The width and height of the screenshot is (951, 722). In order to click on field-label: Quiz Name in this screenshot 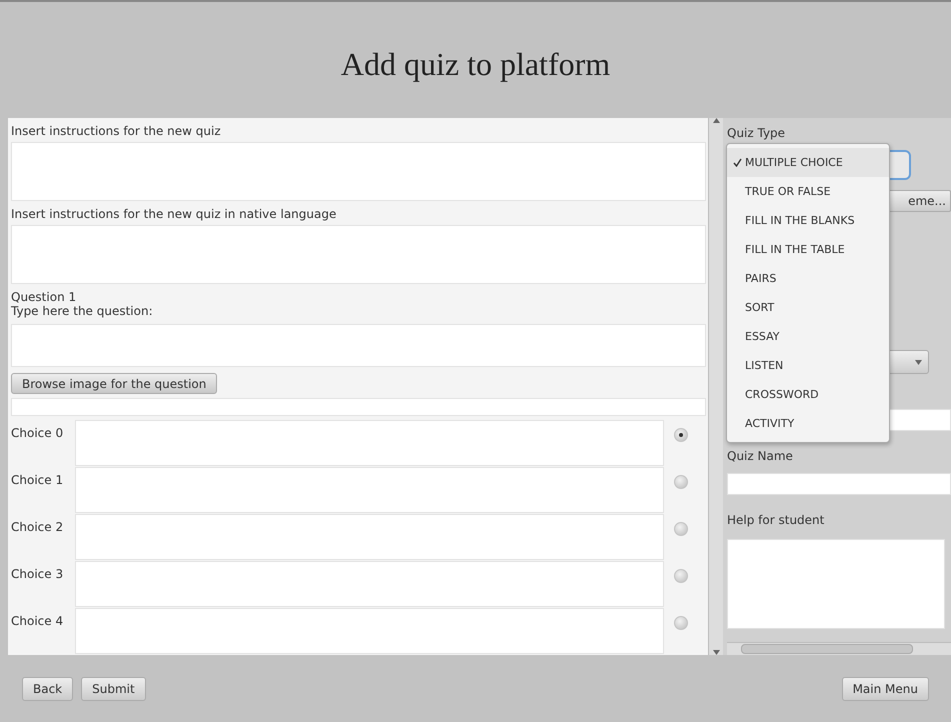, I will do `click(760, 456)`.